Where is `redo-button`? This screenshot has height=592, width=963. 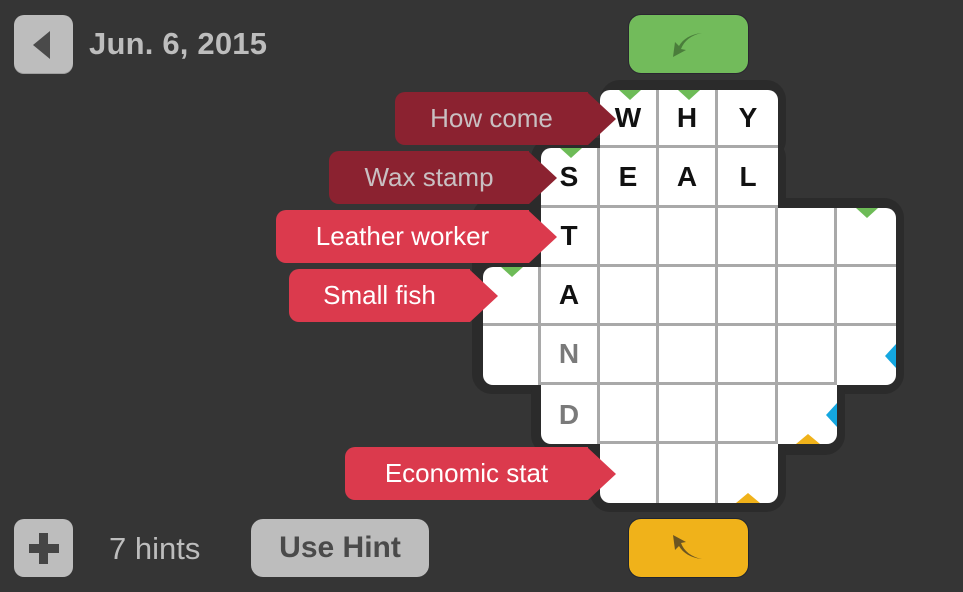 redo-button is located at coordinates (688, 548).